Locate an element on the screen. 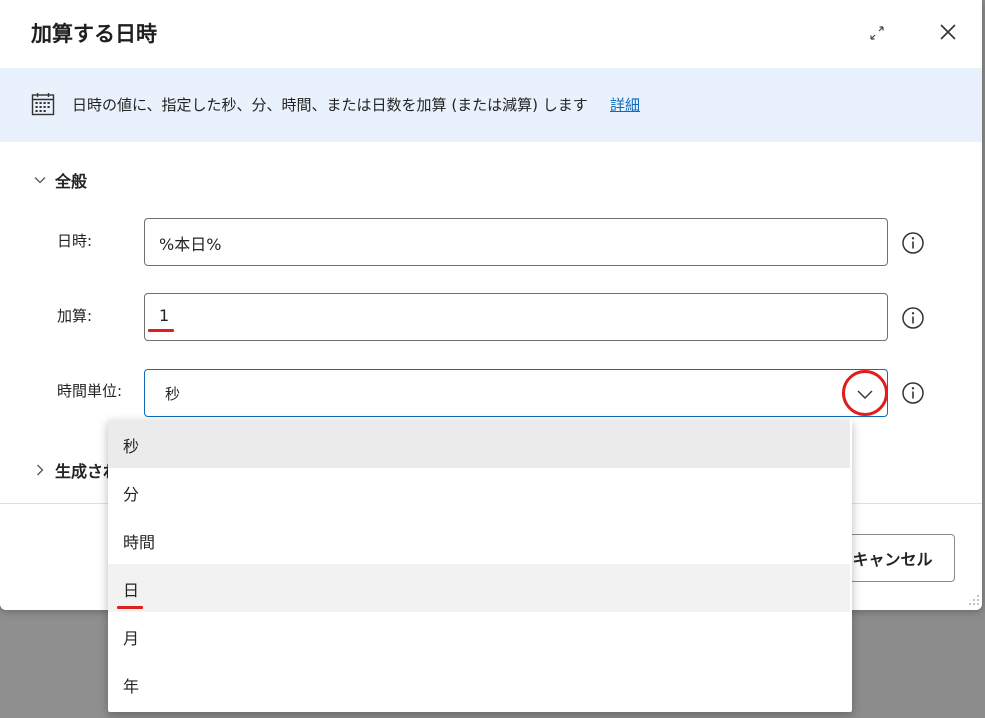  calendar-icon is located at coordinates (43, 104).